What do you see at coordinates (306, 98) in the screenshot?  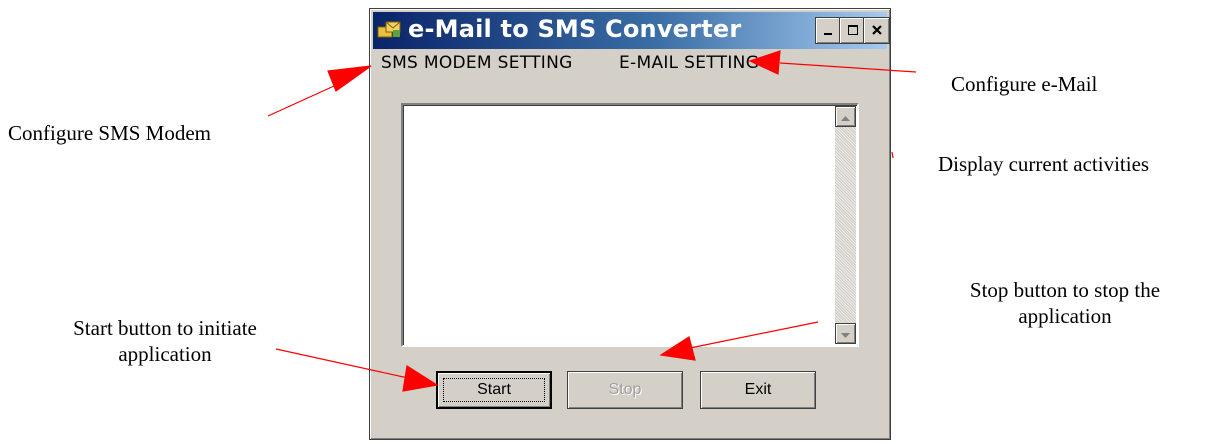 I see `arrow-sms-line` at bounding box center [306, 98].